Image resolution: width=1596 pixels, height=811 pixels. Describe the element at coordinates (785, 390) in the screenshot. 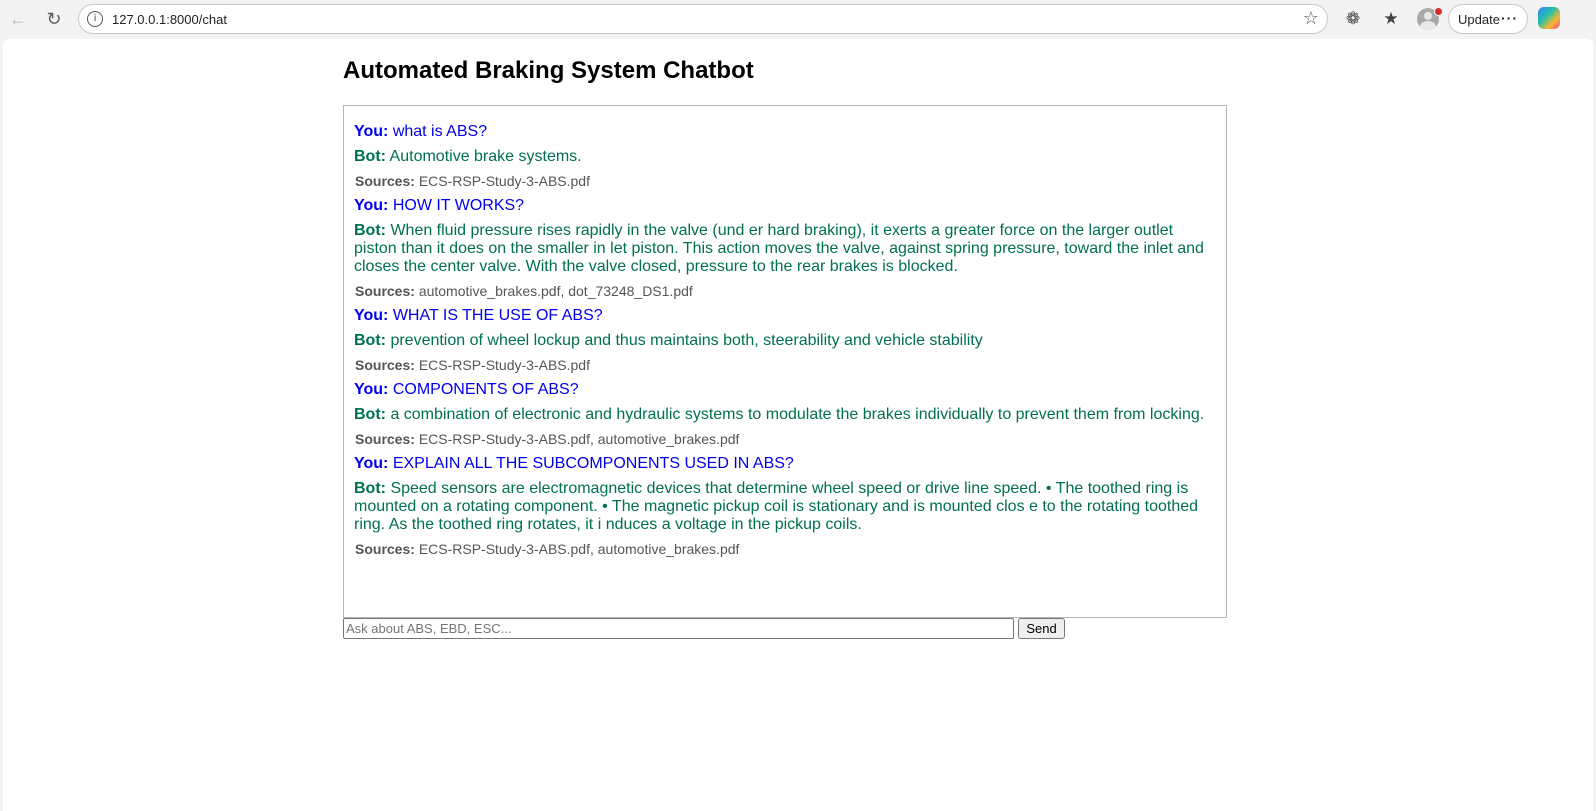

I see `user-message: You: COMPONENTS OF ABS?` at that location.